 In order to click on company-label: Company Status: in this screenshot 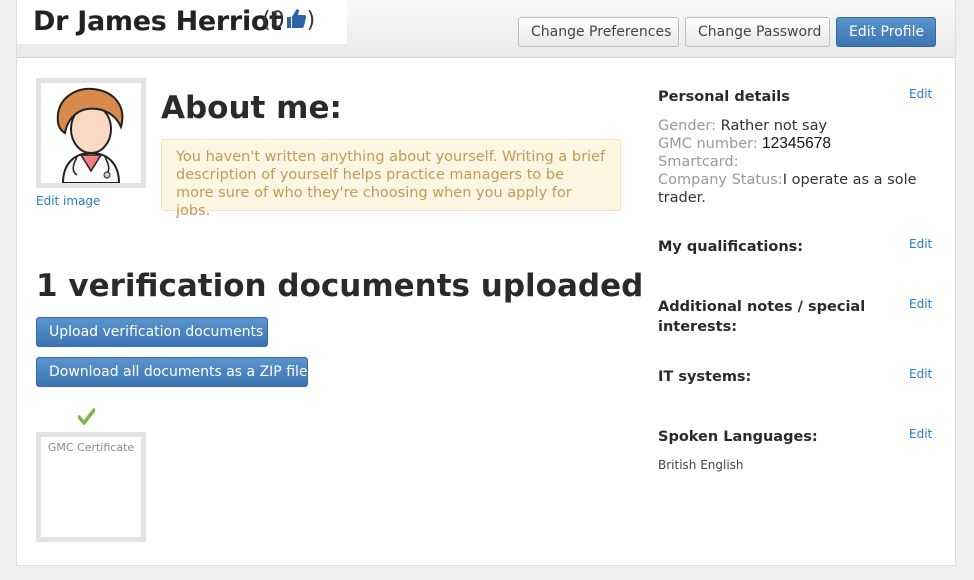, I will do `click(720, 180)`.